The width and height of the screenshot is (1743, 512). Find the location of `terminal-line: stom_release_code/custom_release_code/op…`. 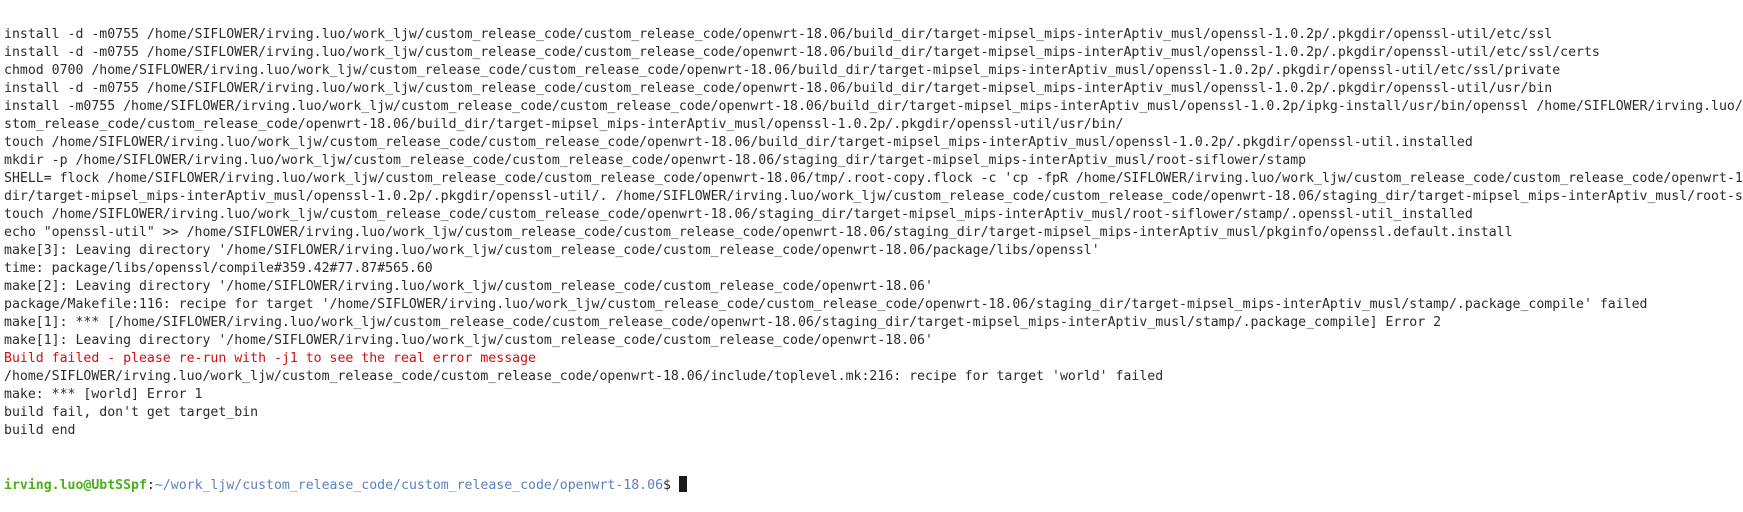

terminal-line: stom_release_code/custom_release_code/op… is located at coordinates (564, 124).